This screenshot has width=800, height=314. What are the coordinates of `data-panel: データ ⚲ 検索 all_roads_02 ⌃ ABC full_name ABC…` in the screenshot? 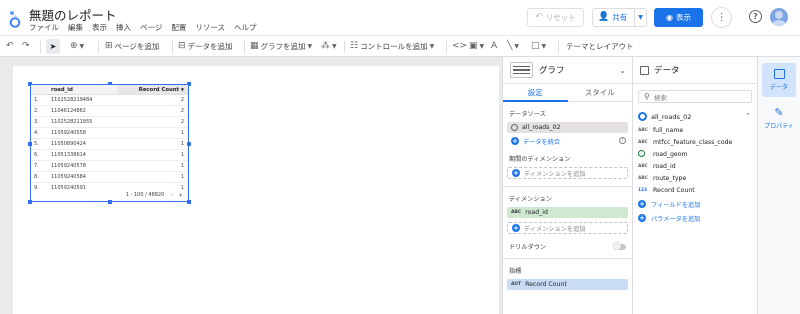 It's located at (694, 185).